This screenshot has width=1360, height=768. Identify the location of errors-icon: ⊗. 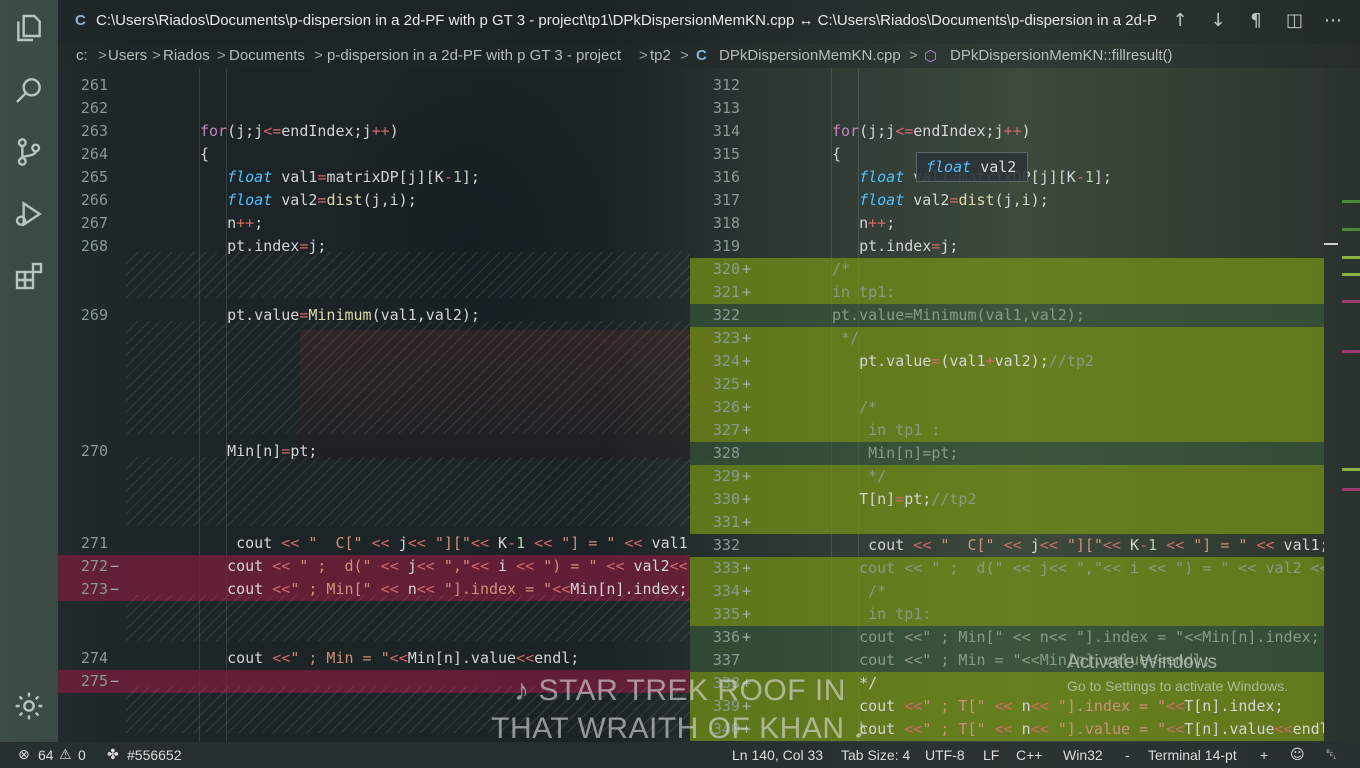
(24, 755).